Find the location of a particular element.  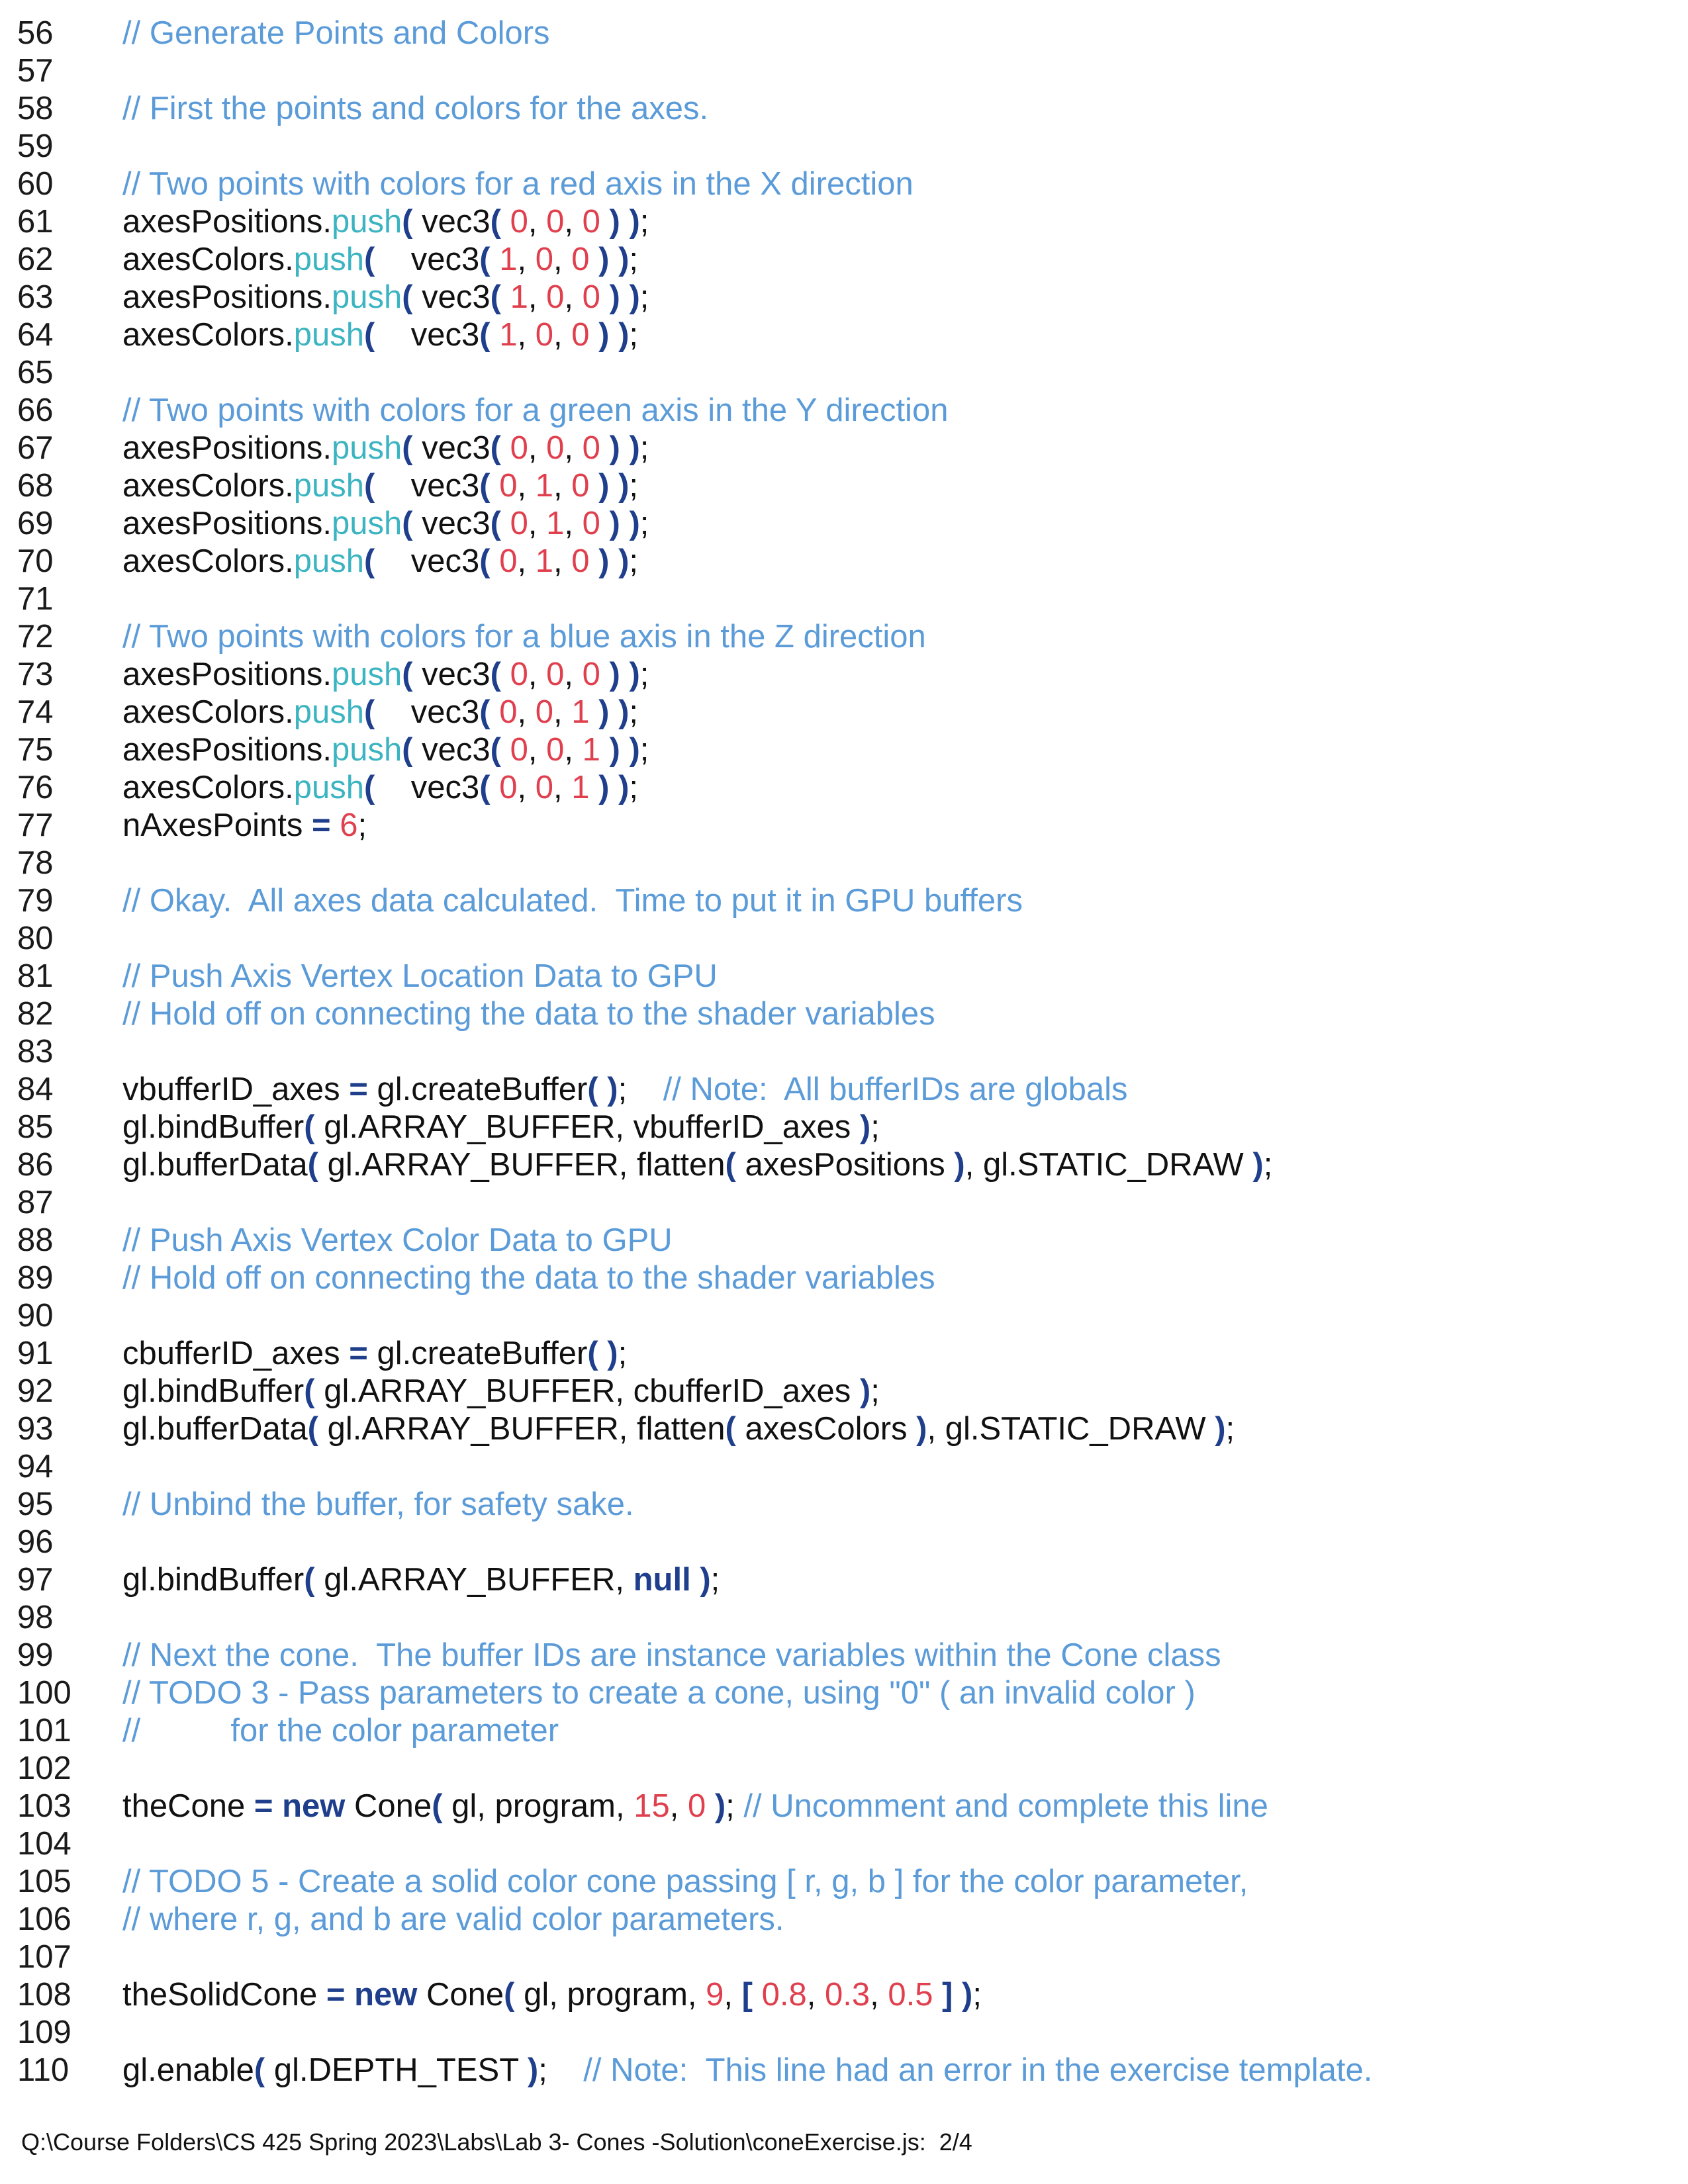

line-number: 98 is located at coordinates (35, 1618).